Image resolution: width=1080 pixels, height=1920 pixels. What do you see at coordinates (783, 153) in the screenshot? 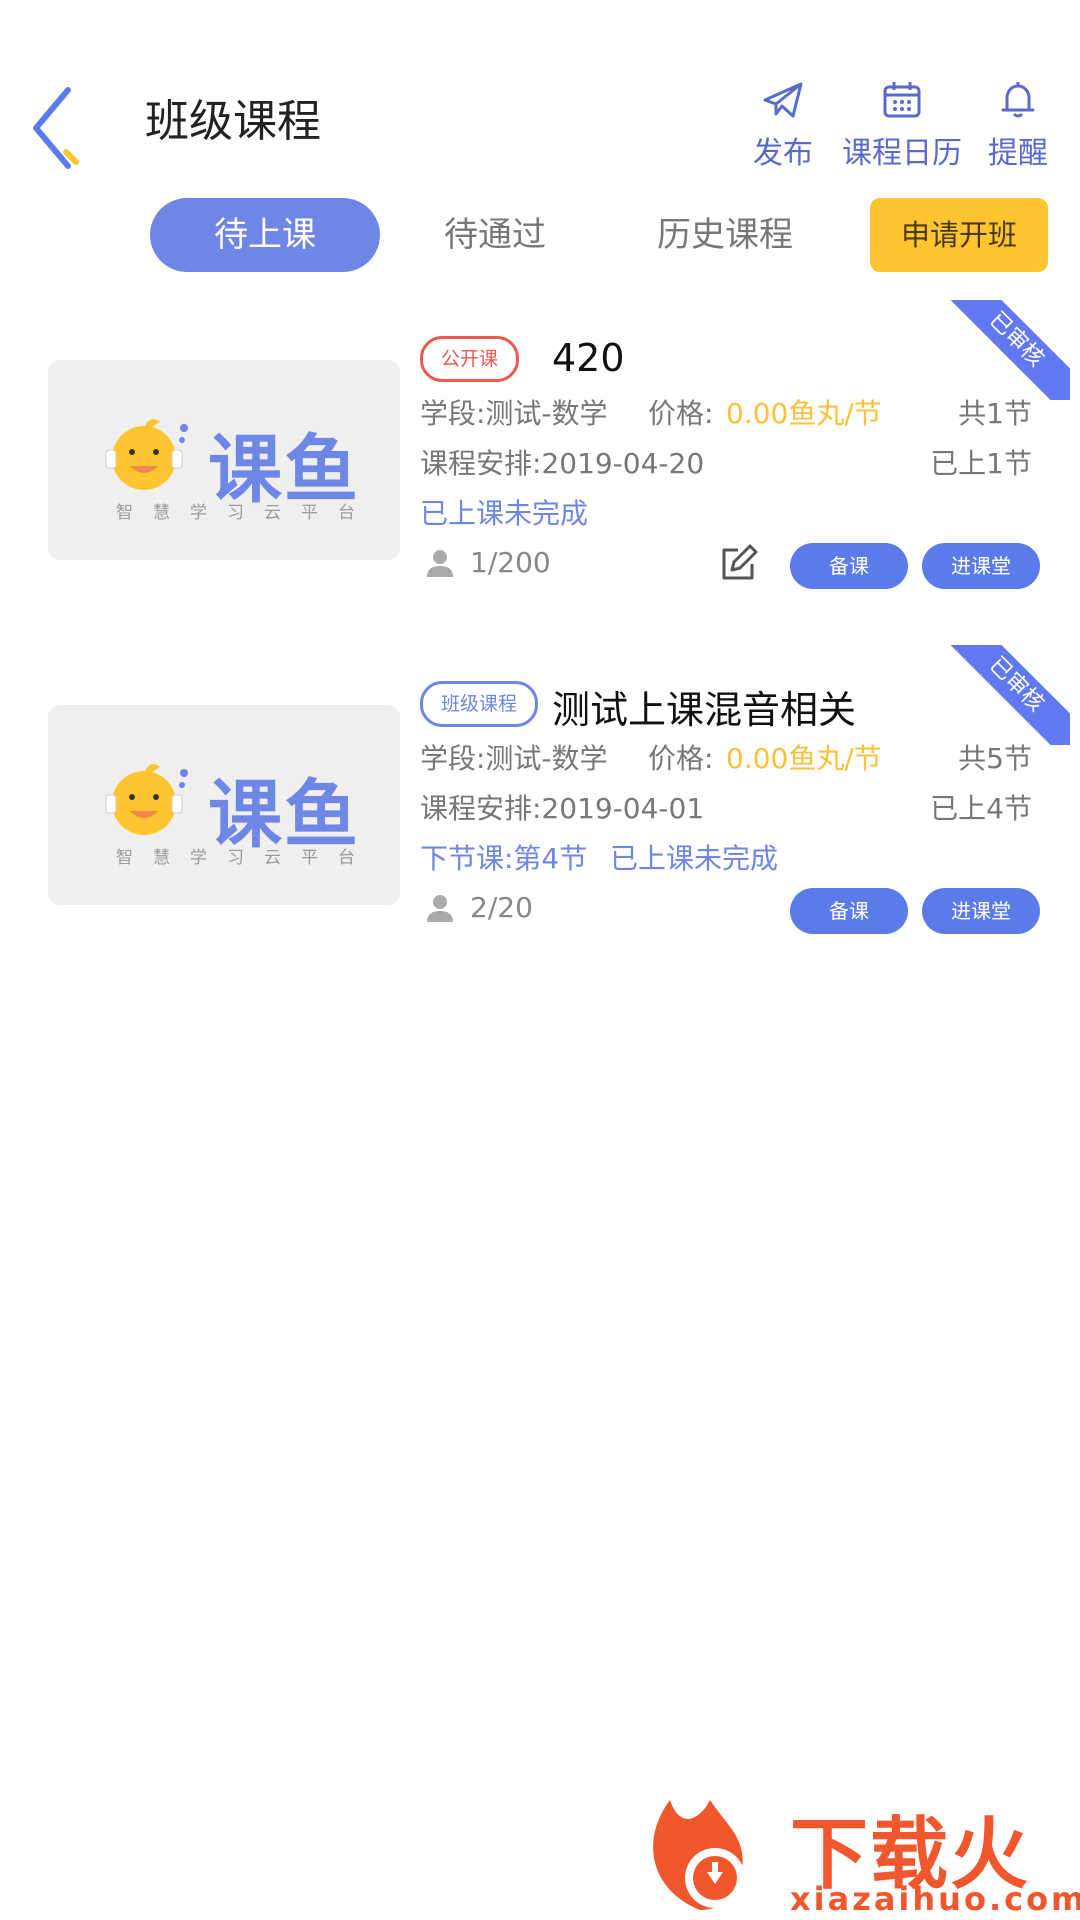
I see `publish-label: 发布` at bounding box center [783, 153].